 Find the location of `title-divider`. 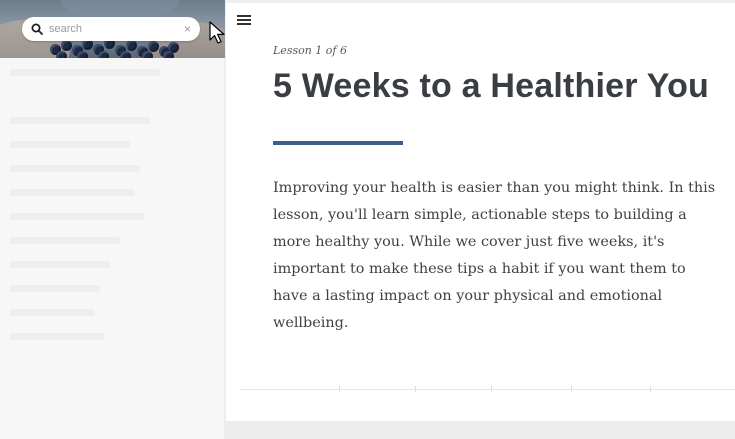

title-divider is located at coordinates (338, 143).